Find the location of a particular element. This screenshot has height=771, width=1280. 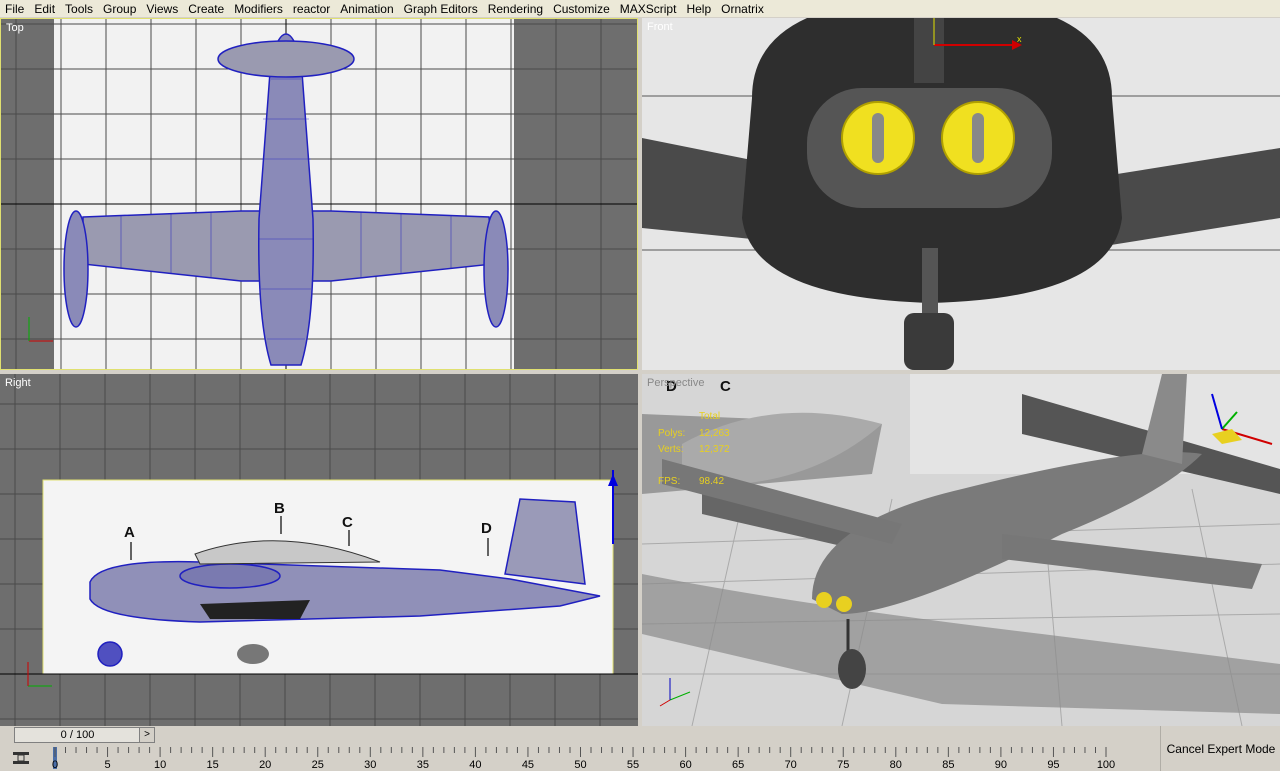

track-tick-label: 60 is located at coordinates (685, 765).